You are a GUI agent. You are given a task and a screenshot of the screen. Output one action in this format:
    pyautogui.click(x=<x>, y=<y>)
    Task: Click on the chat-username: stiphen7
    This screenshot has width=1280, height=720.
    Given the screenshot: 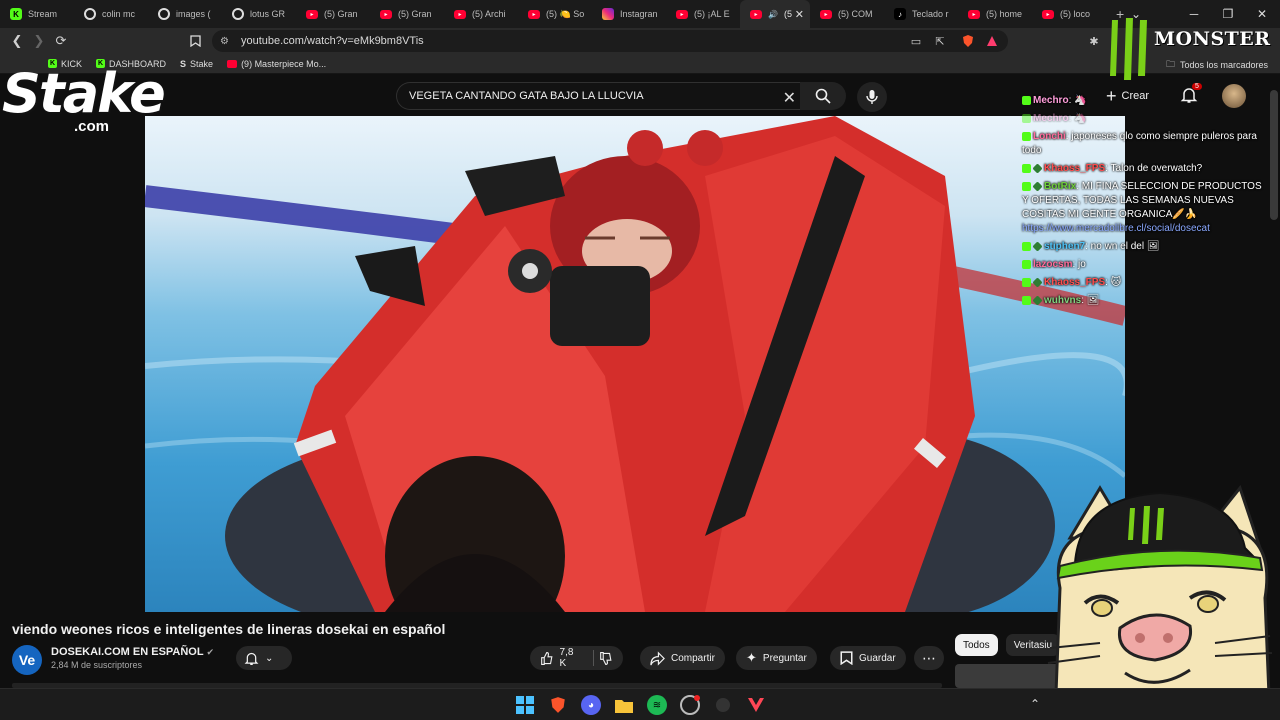 What is the action you would take?
    pyautogui.click(x=1065, y=246)
    